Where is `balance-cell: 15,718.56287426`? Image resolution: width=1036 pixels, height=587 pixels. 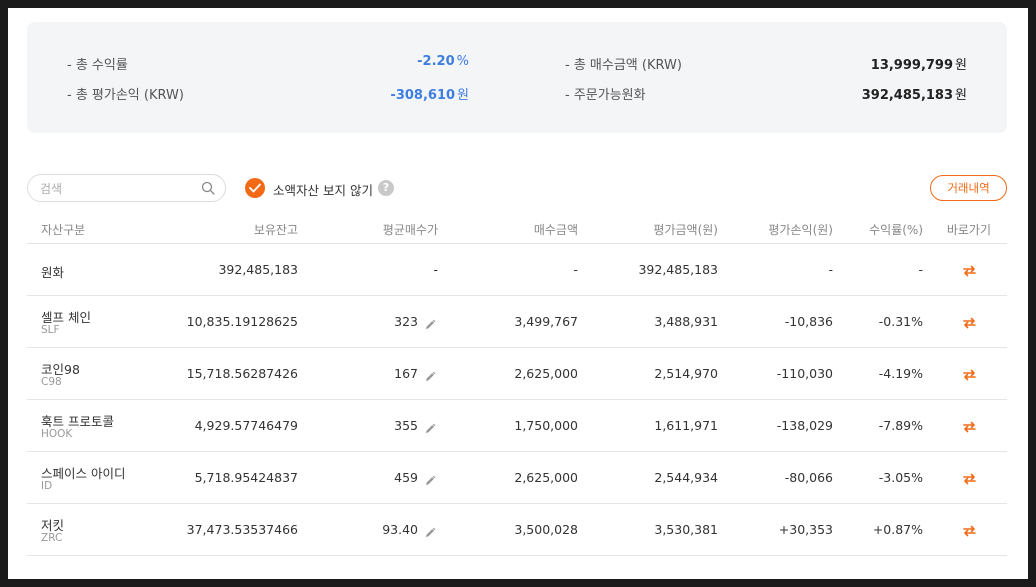 balance-cell: 15,718.56287426 is located at coordinates (242, 373).